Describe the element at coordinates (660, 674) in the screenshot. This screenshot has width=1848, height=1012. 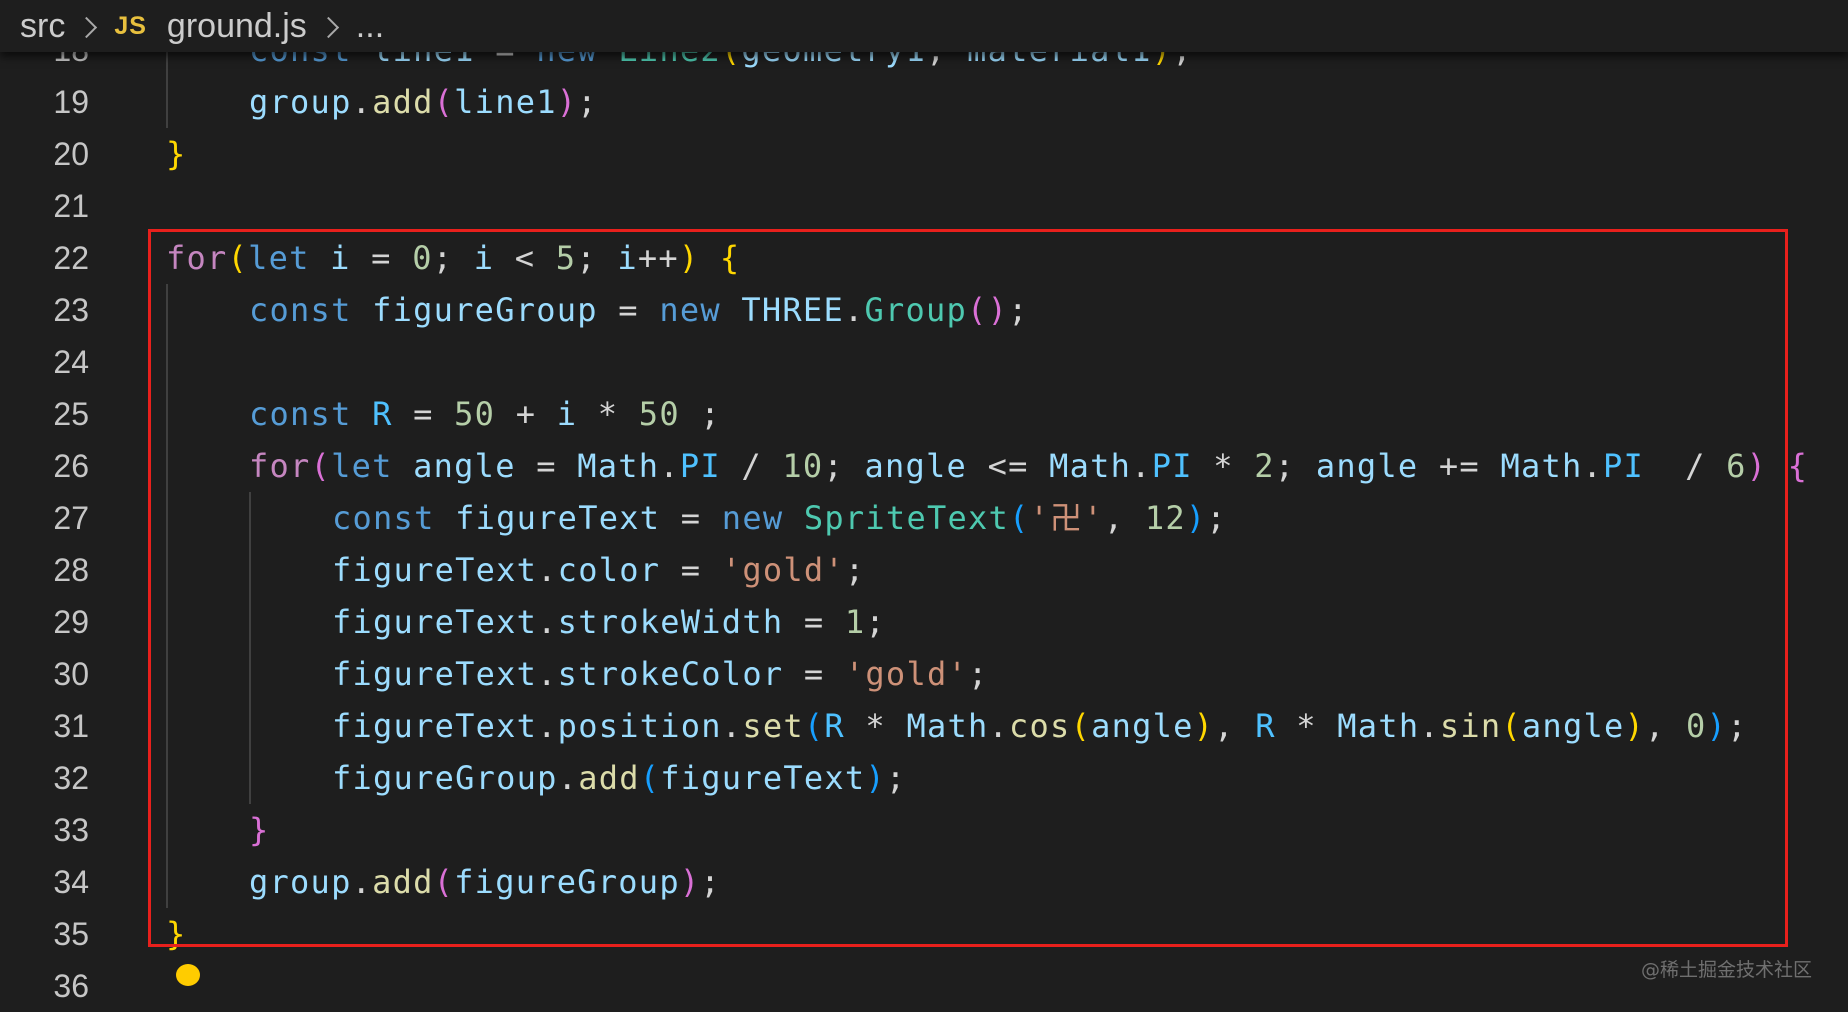
I see `code-text: figureText.strokeColor = 'gold';` at that location.